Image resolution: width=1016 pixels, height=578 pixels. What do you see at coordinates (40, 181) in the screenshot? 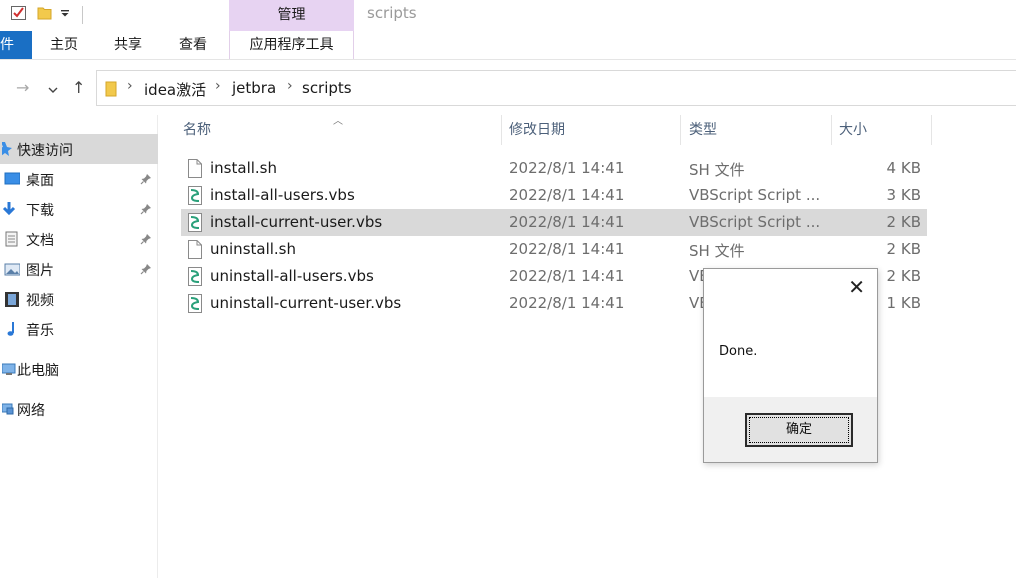
I see `nav-item-label: 桌面` at bounding box center [40, 181].